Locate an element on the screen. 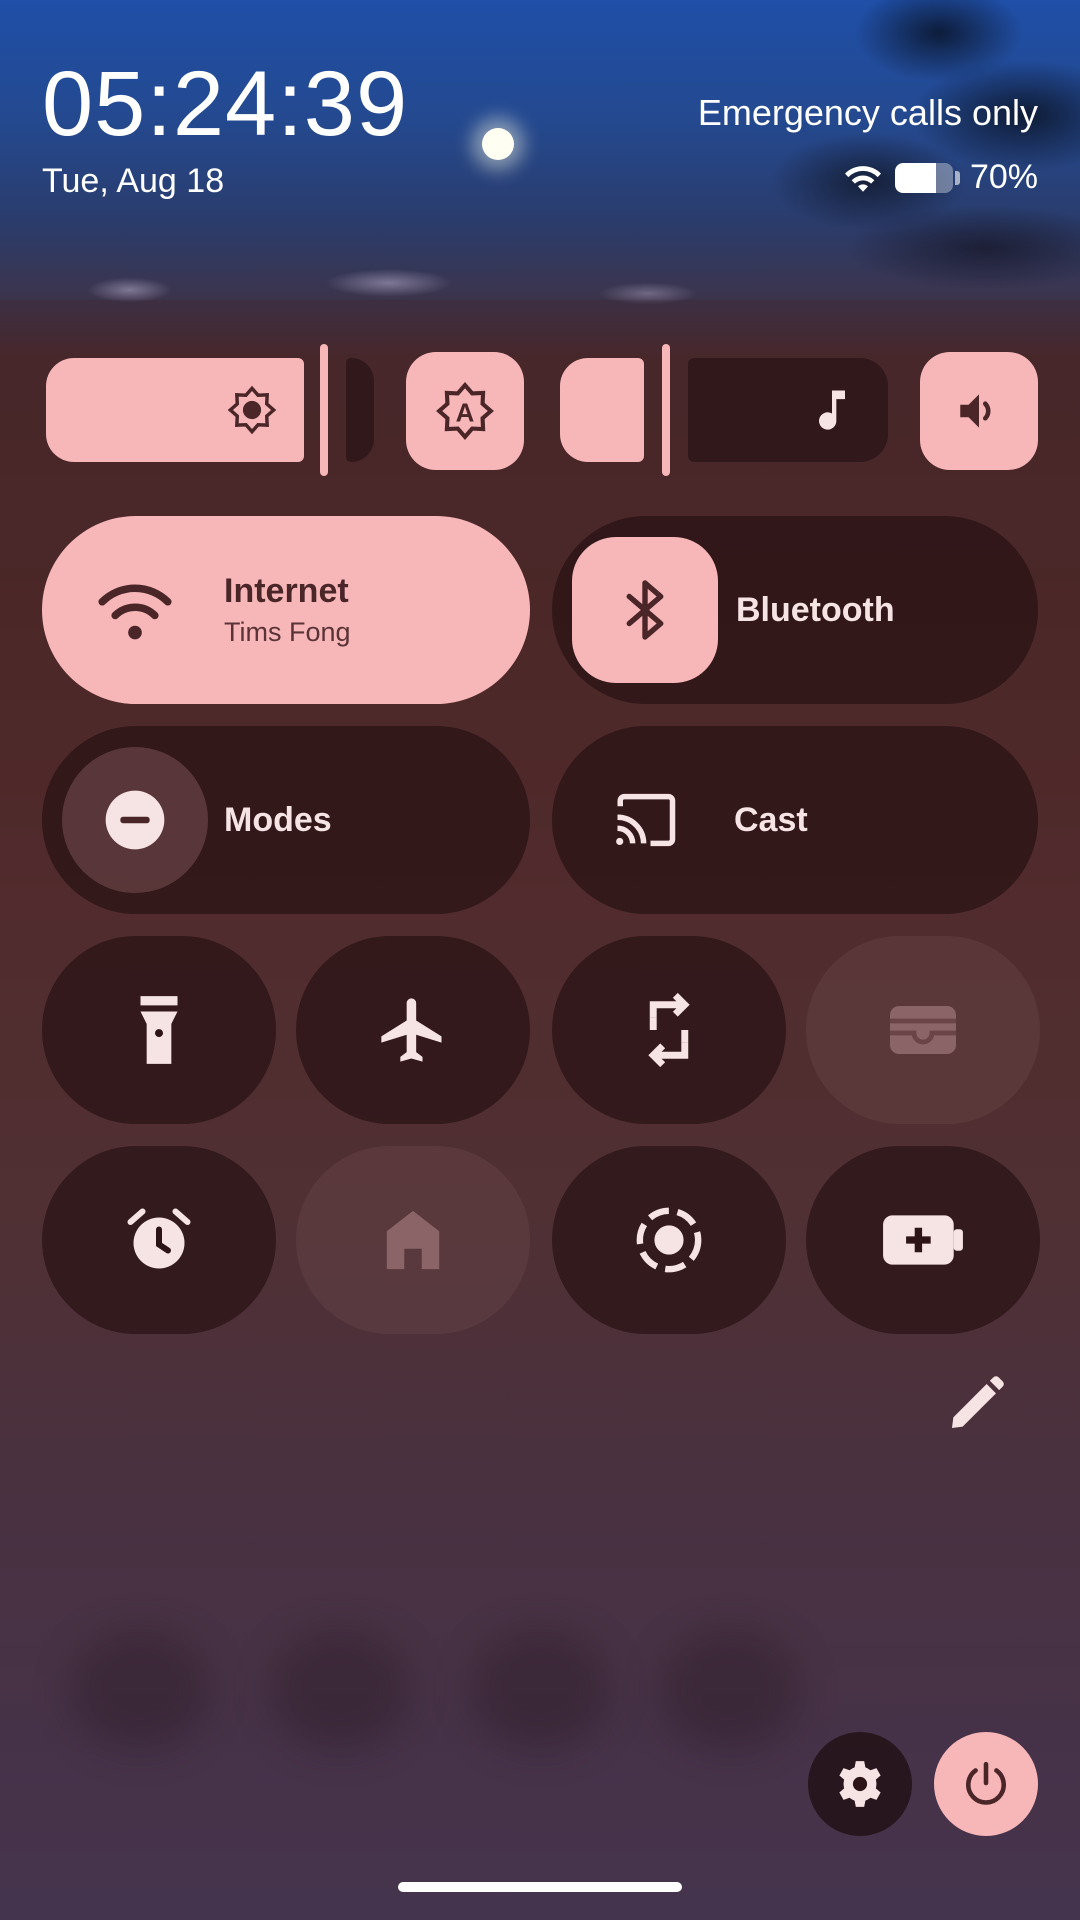 The height and width of the screenshot is (1920, 1080). status-icons: 70% is located at coordinates (939, 177).